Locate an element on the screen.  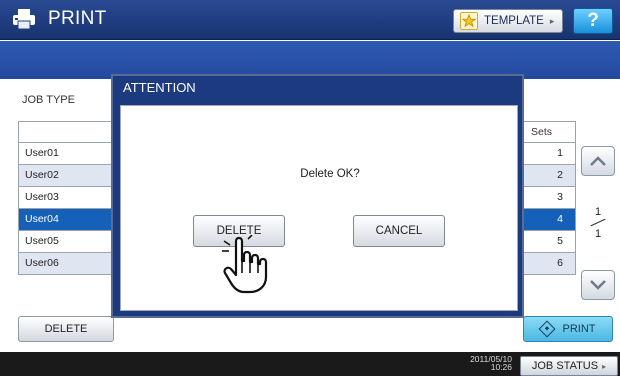
job-status-button: JOB STATUS ▸ is located at coordinates (569, 366).